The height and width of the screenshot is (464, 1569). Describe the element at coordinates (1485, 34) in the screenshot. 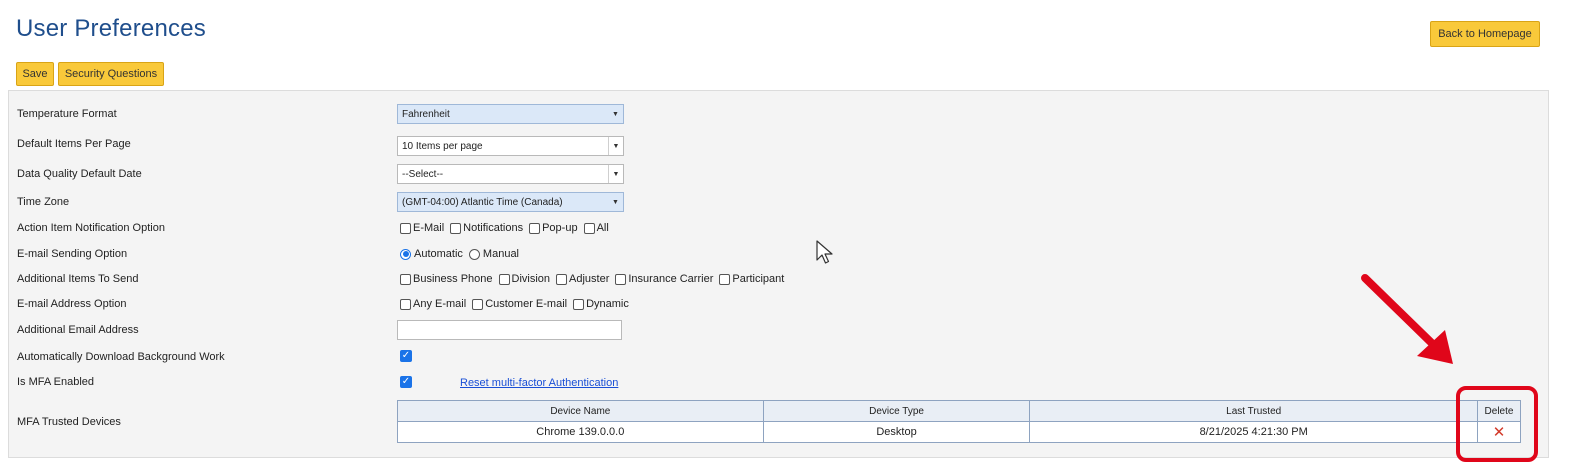

I see `back-to-homepage-button: Back to Homepage` at that location.